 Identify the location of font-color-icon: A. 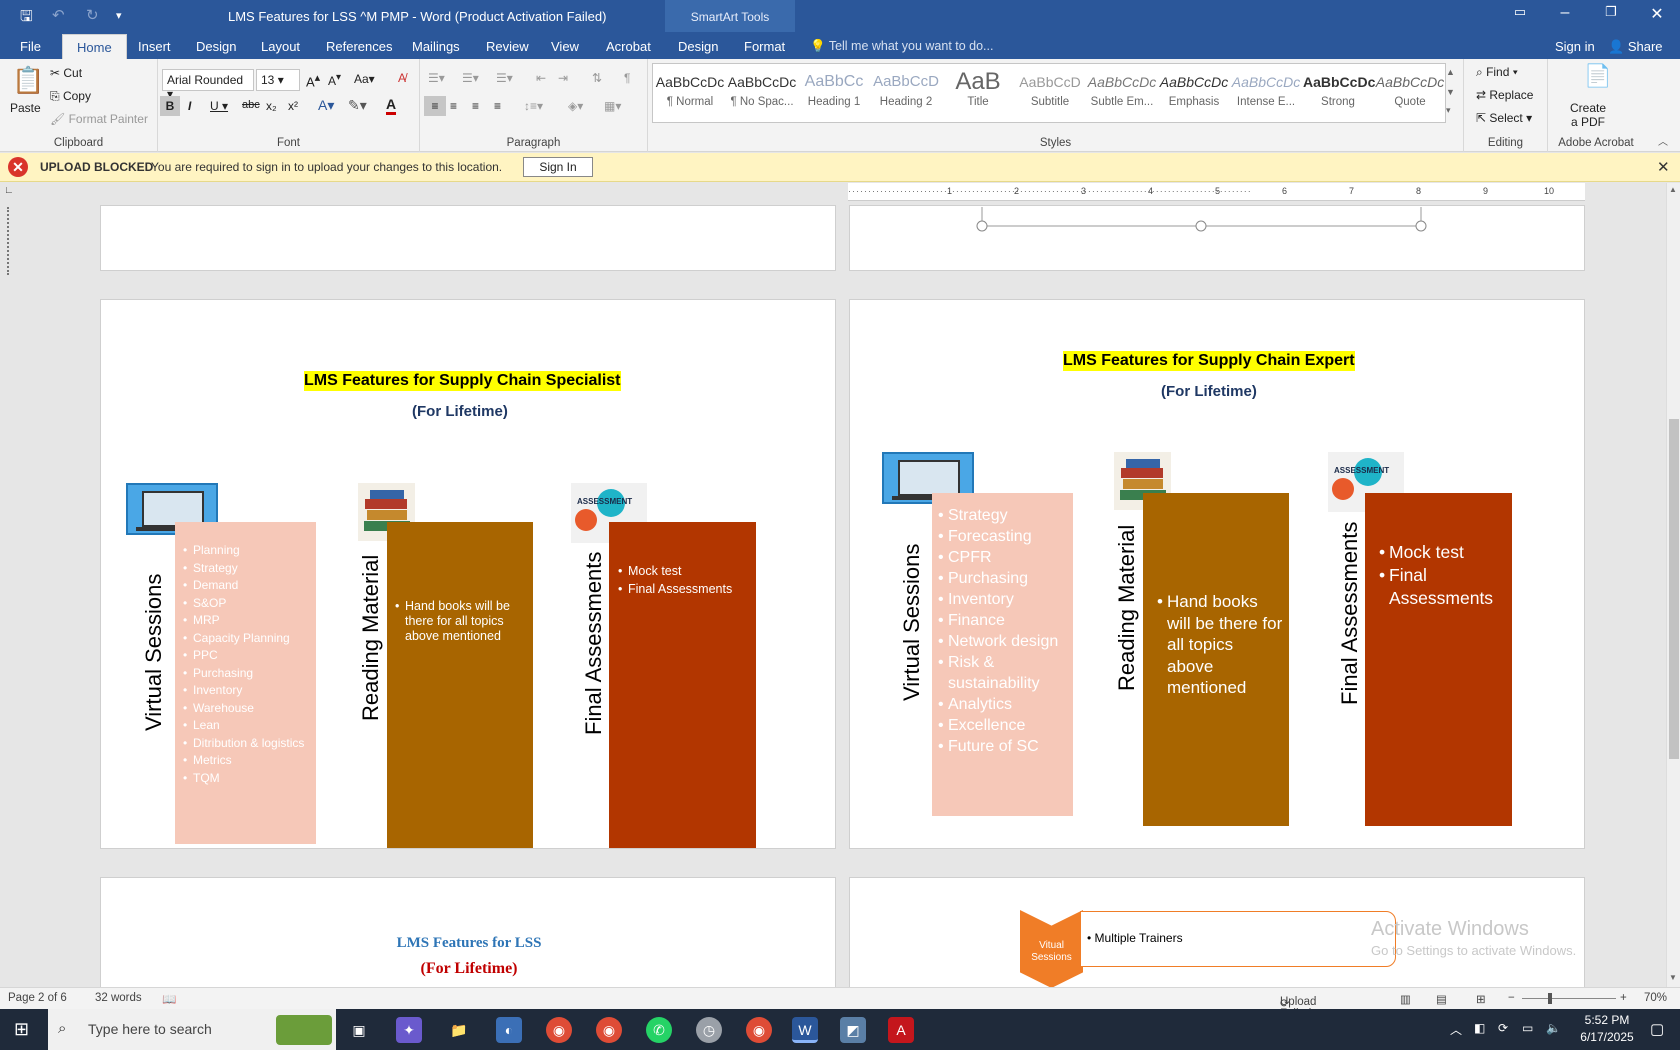
(391, 105).